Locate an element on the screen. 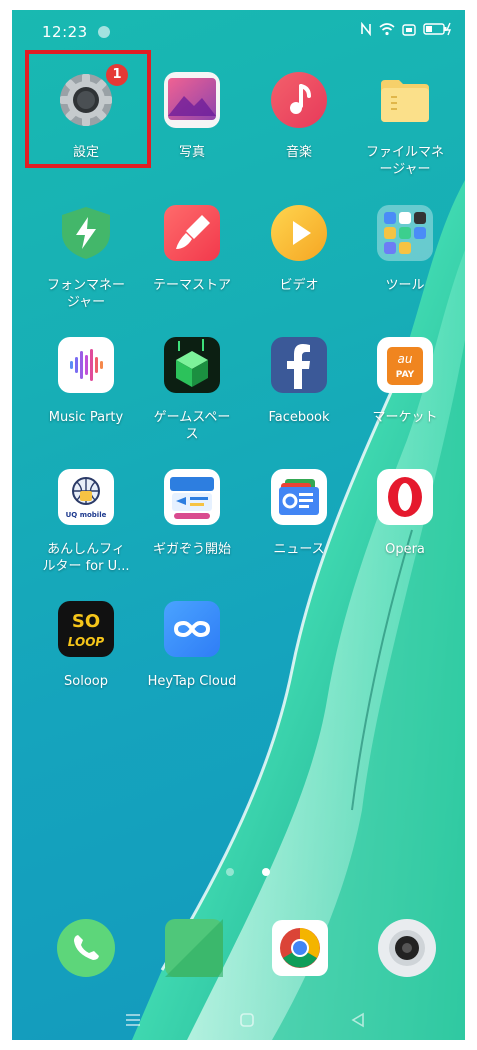 This screenshot has width=477, height=1050. google-news-icon is located at coordinates (299, 497).